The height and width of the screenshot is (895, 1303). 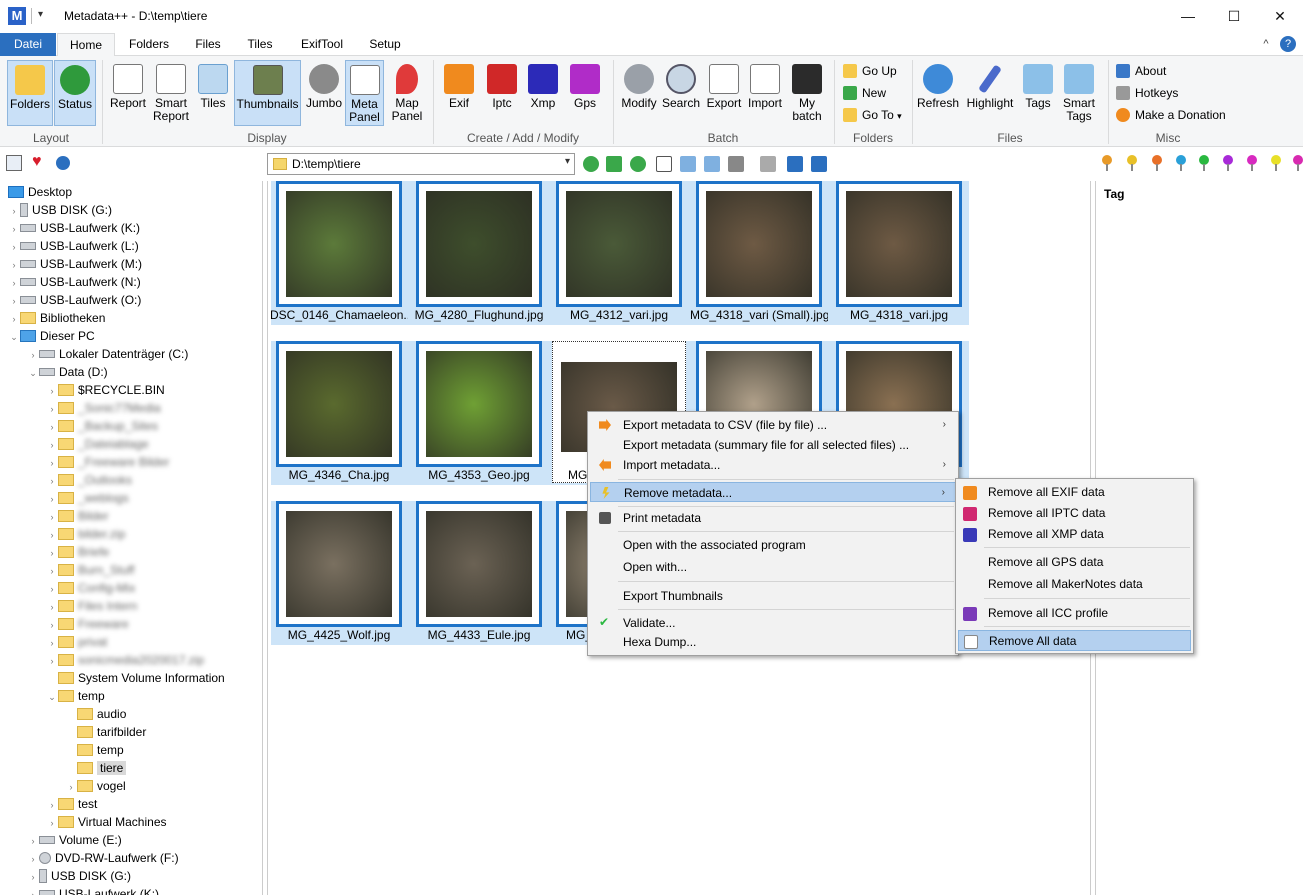 I want to click on exif-button: Exif, so click(x=459, y=85).